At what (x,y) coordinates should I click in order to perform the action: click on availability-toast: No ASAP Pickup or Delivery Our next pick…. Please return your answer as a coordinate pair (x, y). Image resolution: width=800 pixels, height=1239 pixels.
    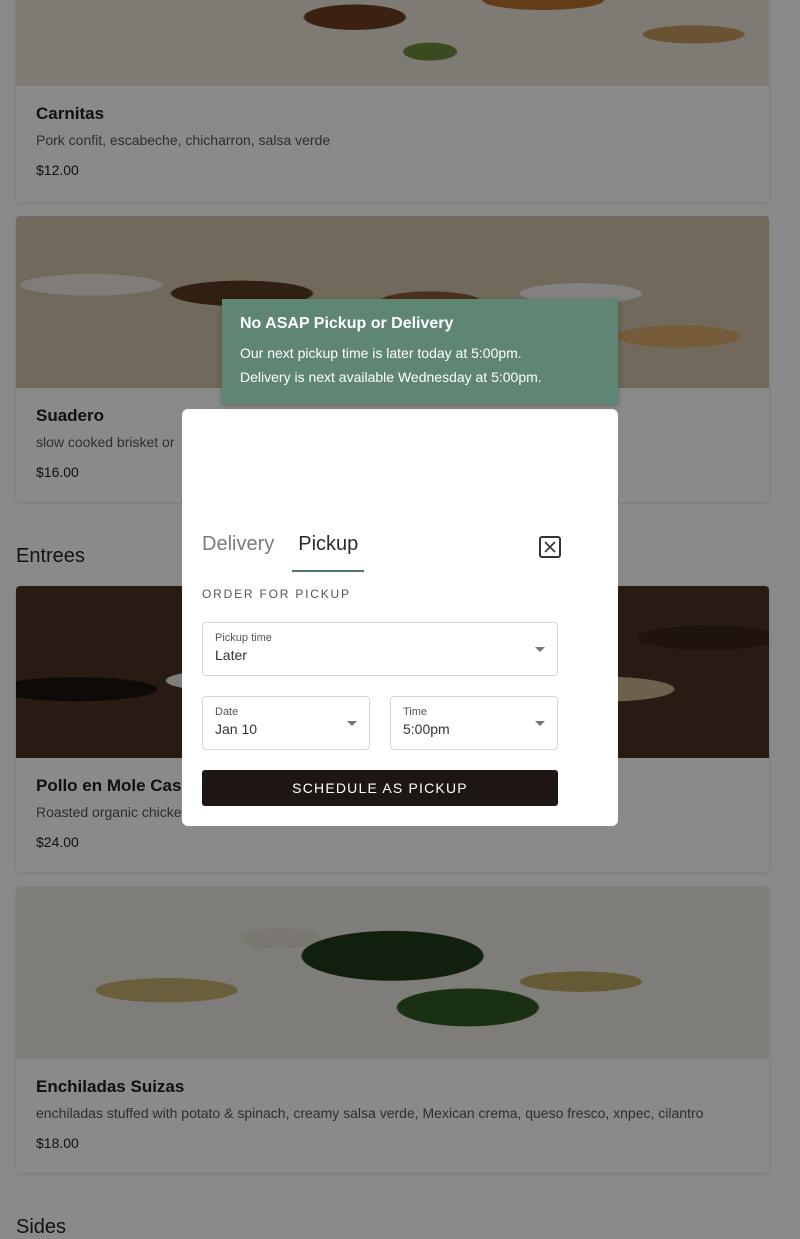
    Looking at the image, I should click on (420, 351).